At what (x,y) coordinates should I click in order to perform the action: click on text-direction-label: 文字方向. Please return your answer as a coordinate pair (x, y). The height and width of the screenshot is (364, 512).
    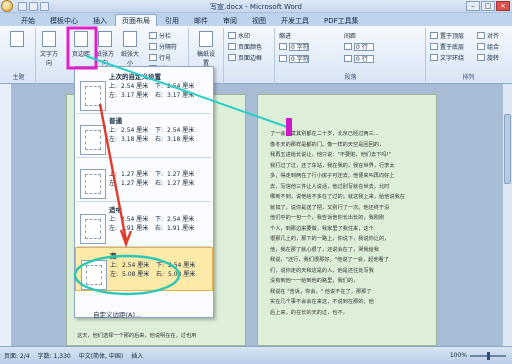
    Looking at the image, I should click on (48, 59).